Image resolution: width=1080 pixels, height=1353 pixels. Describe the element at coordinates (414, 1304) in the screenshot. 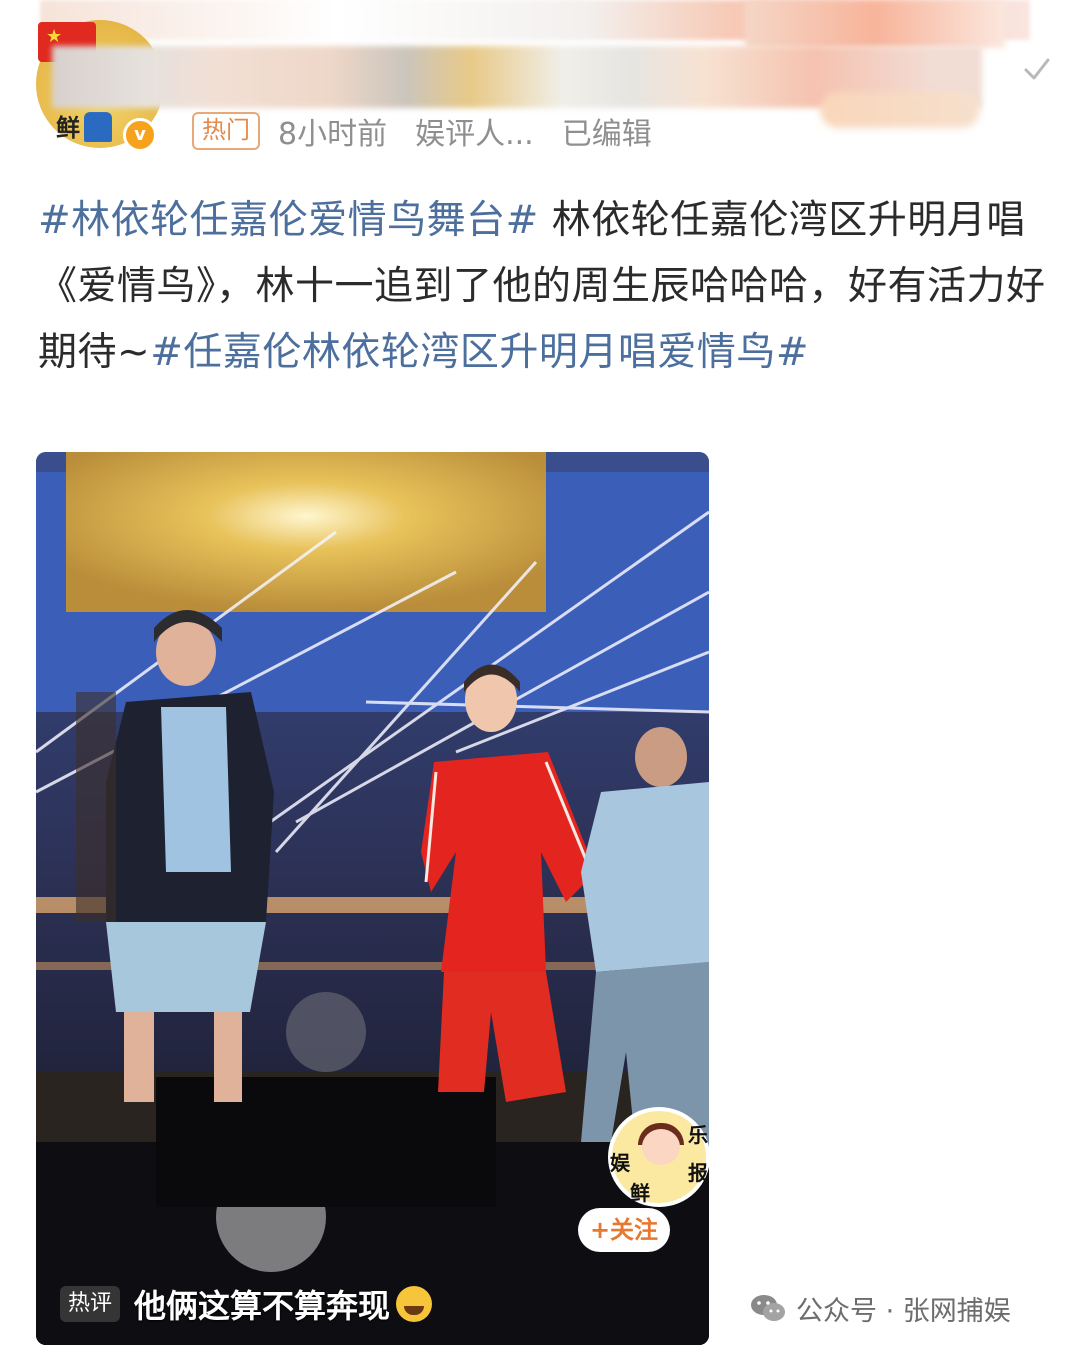

I see `laugh-cry-emoji-icon` at that location.